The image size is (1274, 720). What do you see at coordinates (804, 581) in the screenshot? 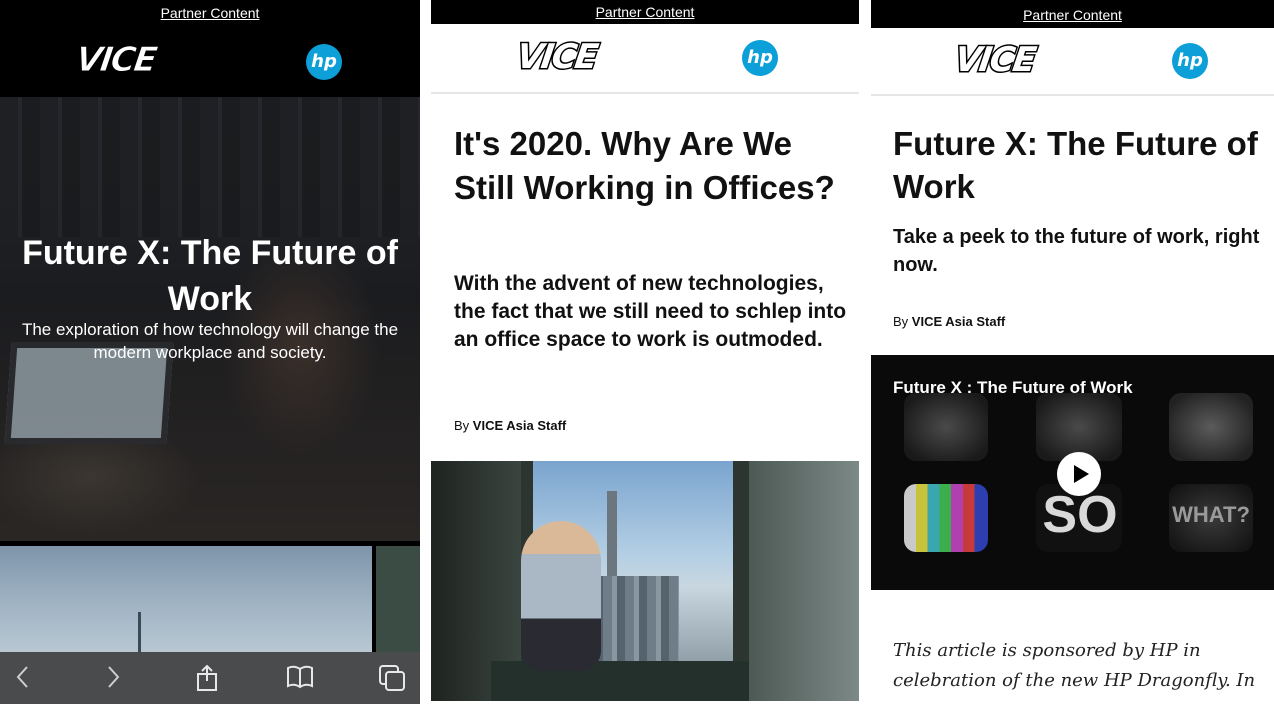
I see `photo-wall-right` at bounding box center [804, 581].